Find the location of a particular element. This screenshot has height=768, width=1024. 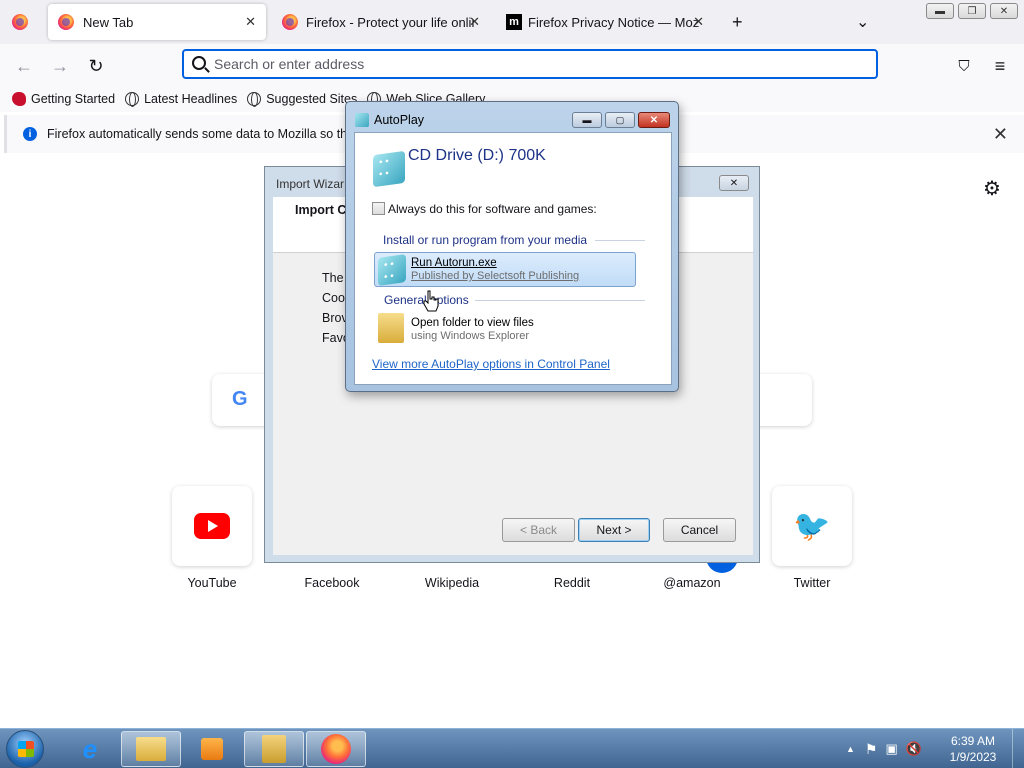

cancel-button: Cancel is located at coordinates (699, 530).